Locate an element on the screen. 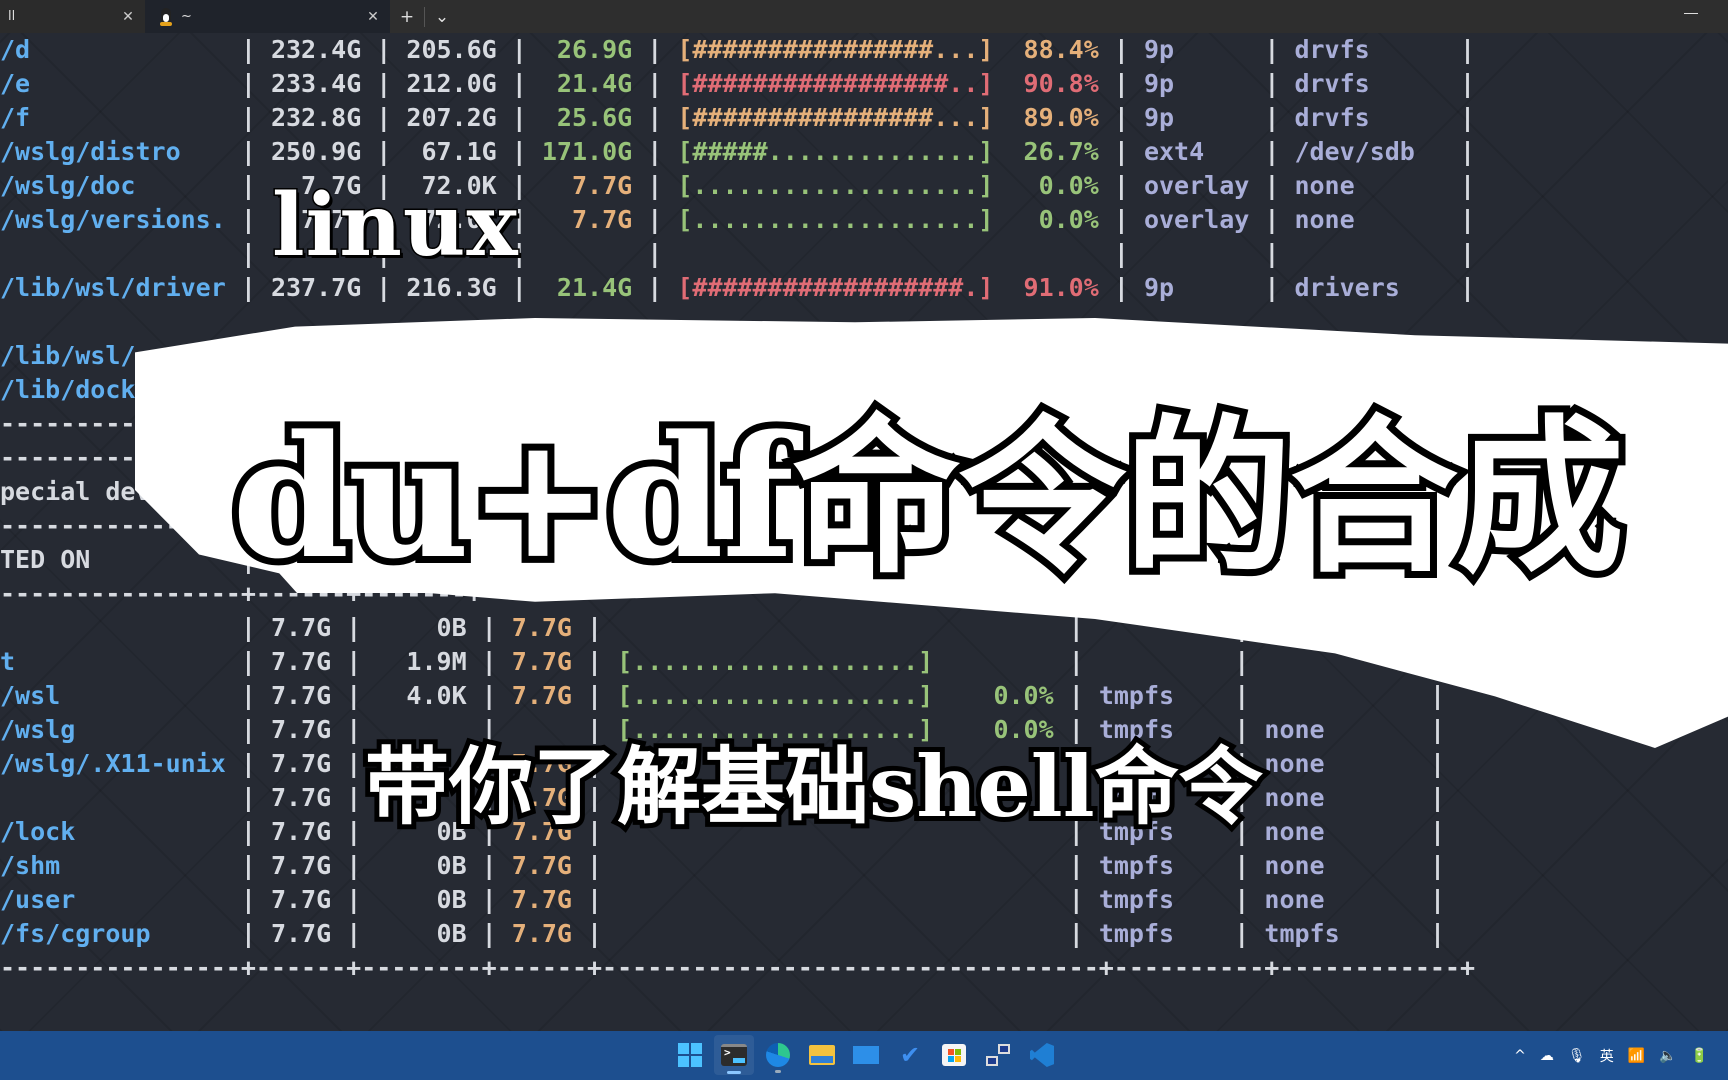  taskbar-file-explorer is located at coordinates (822, 1055).